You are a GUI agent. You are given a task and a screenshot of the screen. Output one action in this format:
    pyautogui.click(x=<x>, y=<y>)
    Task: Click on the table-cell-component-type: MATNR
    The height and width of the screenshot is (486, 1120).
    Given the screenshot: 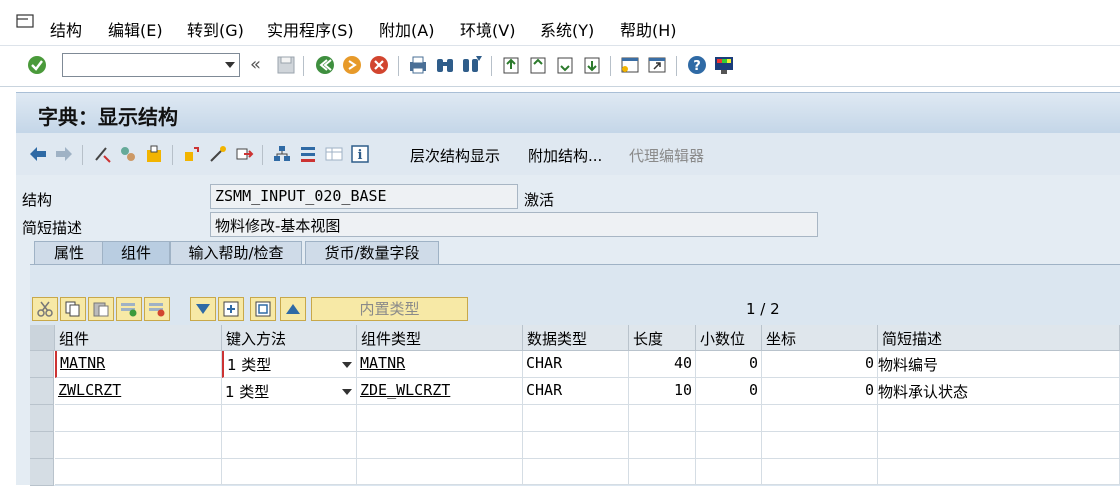 What is the action you would take?
    pyautogui.click(x=440, y=364)
    